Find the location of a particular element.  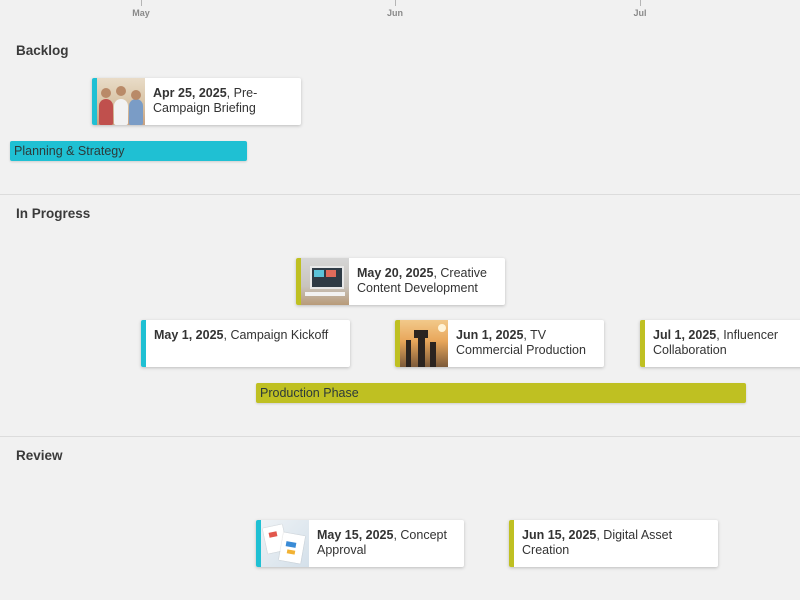

axis-tick-jun: Jun is located at coordinates (395, 9).